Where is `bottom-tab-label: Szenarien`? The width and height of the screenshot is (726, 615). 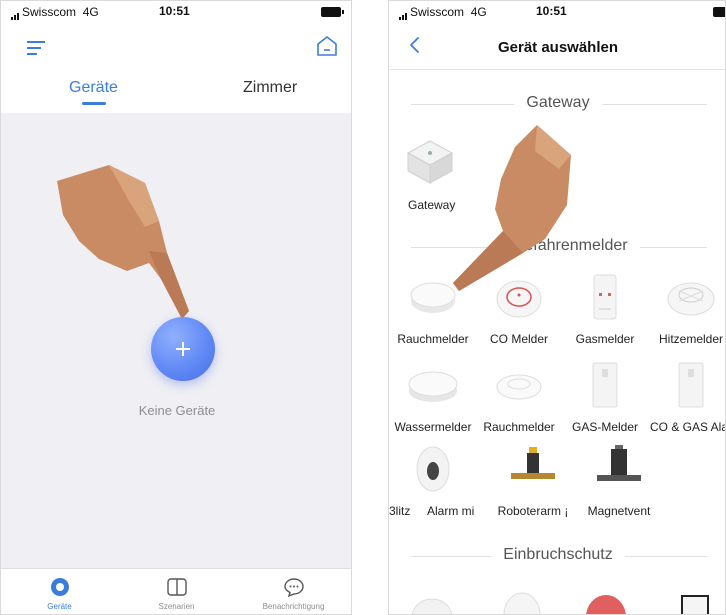
bottom-tab-label: Szenarien is located at coordinates (176, 606).